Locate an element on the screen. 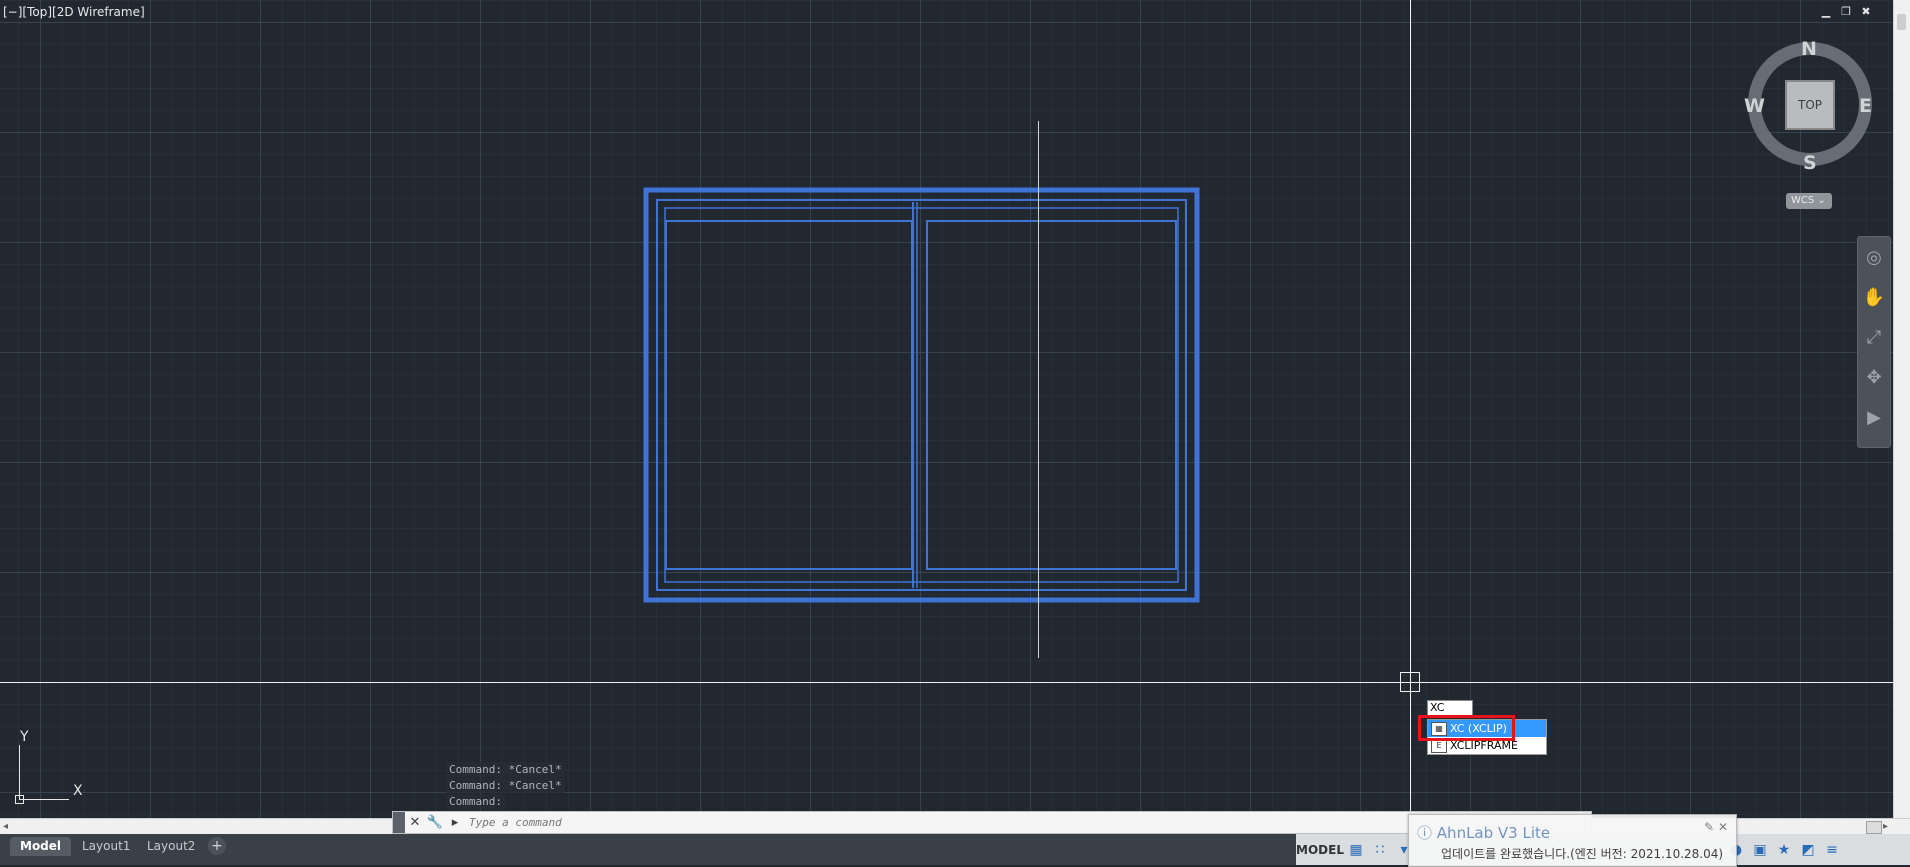 The height and width of the screenshot is (867, 1910). compass-west: W is located at coordinates (1754, 106).